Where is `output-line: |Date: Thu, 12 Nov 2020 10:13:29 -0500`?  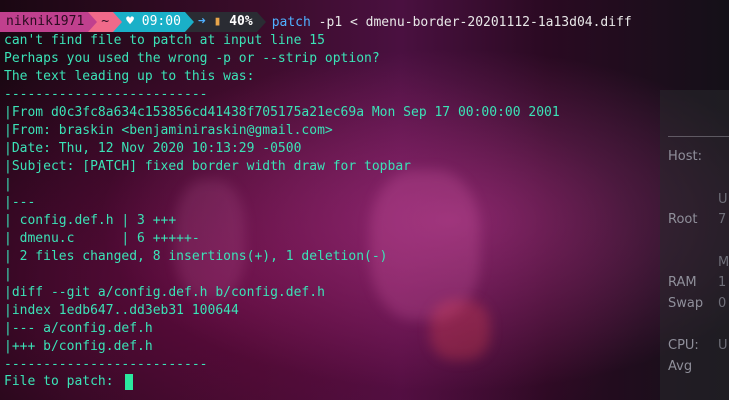 output-line: |Date: Thu, 12 Nov 2020 10:13:29 -0500 is located at coordinates (153, 148).